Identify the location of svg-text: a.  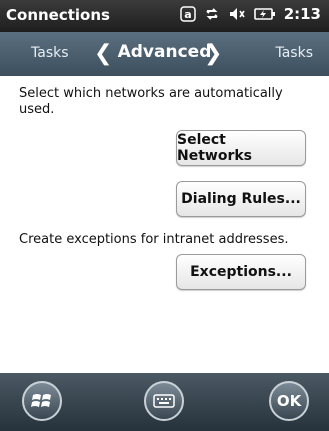
(187, 14).